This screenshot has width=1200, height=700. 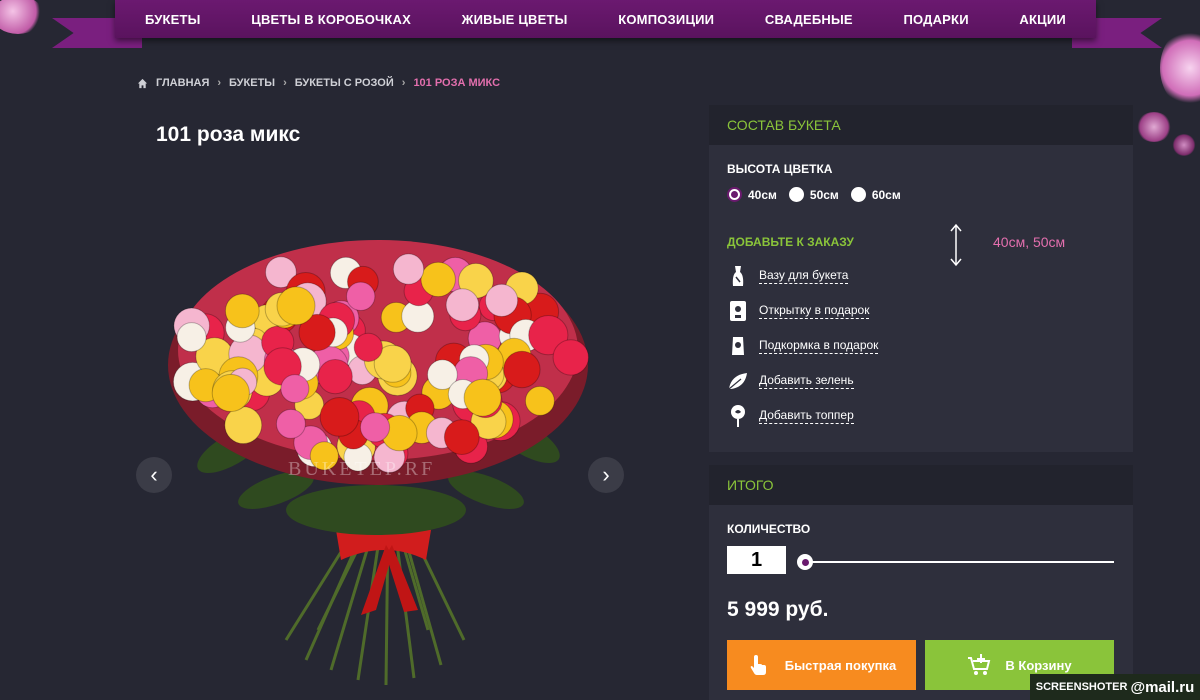 What do you see at coordinates (935, 19) in the screenshot?
I see `nav-item-gifts: ПОДАРКИ` at bounding box center [935, 19].